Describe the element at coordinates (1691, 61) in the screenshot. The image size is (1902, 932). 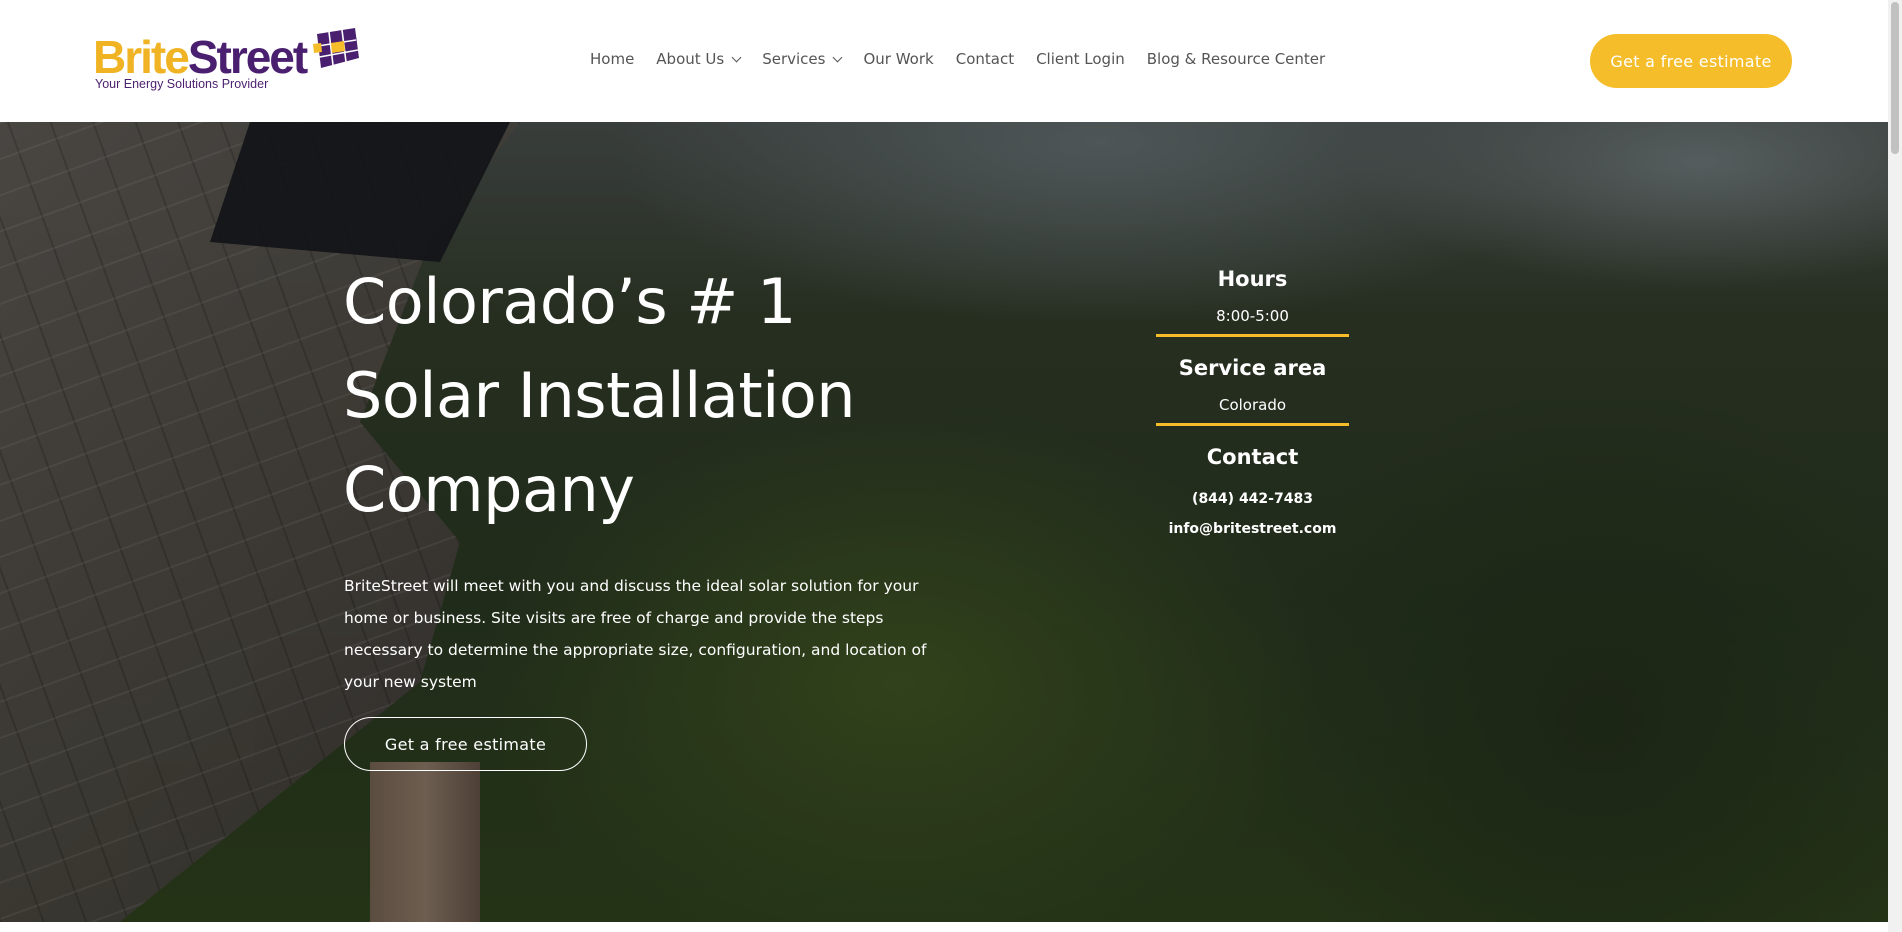
I see `header-estimate-button: Get a free estimate` at that location.